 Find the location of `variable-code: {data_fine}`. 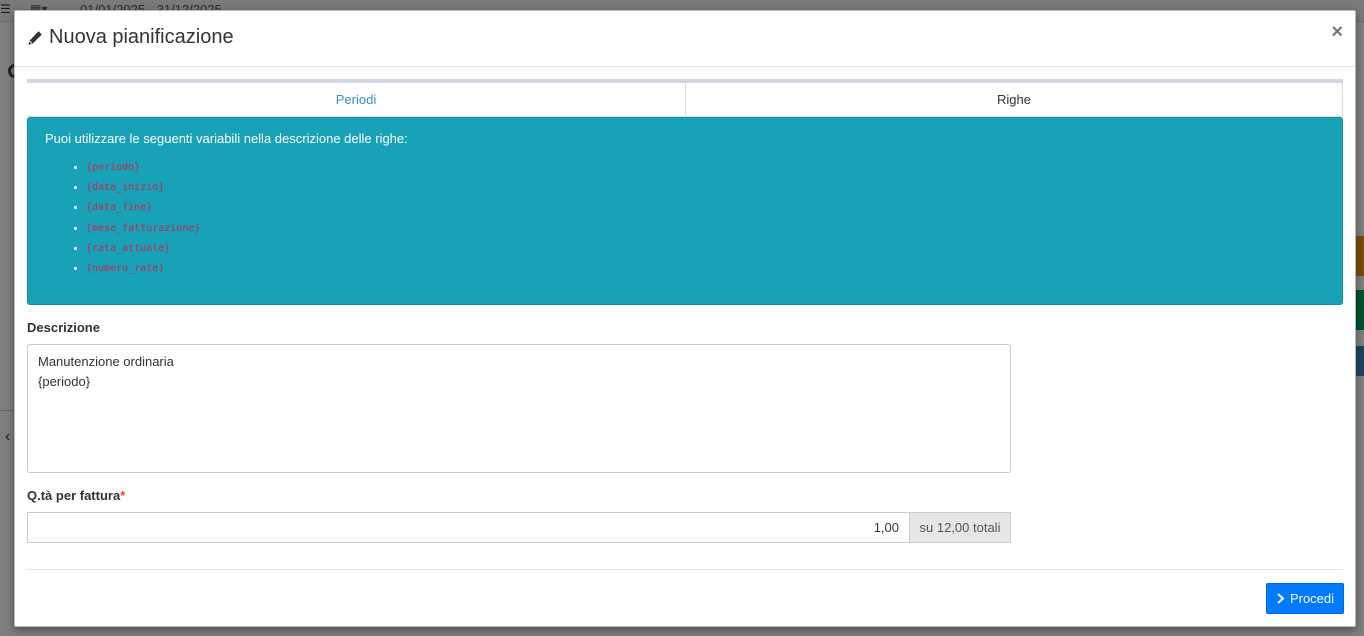

variable-code: {data_fine} is located at coordinates (119, 208).